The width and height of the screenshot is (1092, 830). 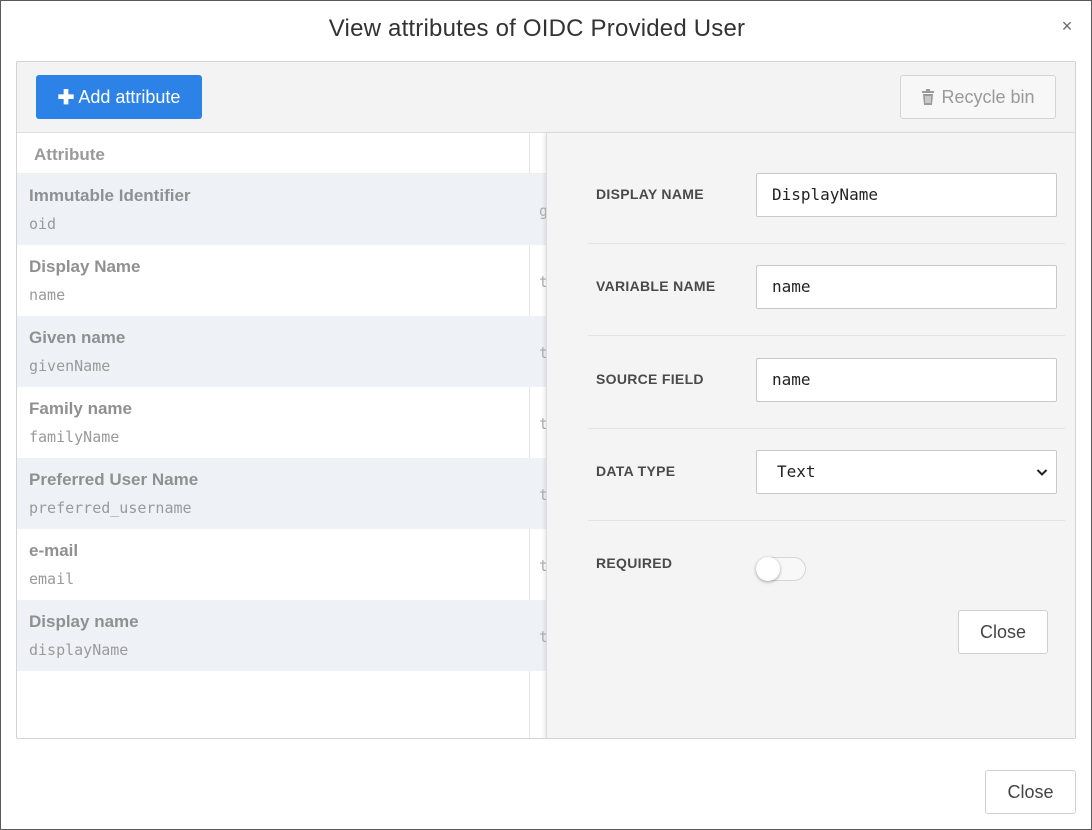 What do you see at coordinates (1042, 472) in the screenshot?
I see `chevron-down-icon` at bounding box center [1042, 472].